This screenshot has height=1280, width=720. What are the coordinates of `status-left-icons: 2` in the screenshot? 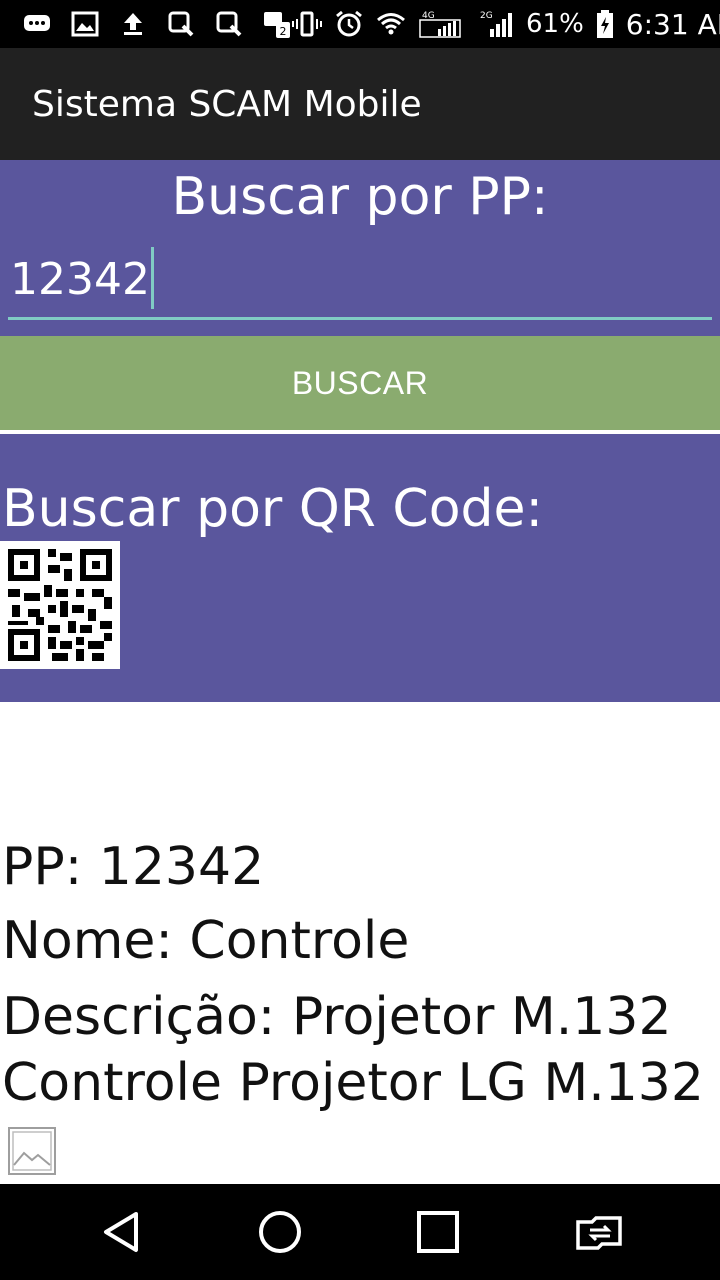 It's located at (157, 24).